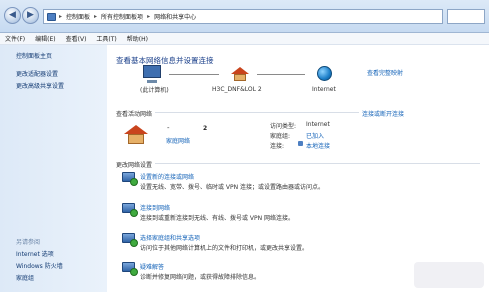  What do you see at coordinates (178, 140) in the screenshot?
I see `home-network-type-link: 家庭网络` at bounding box center [178, 140].